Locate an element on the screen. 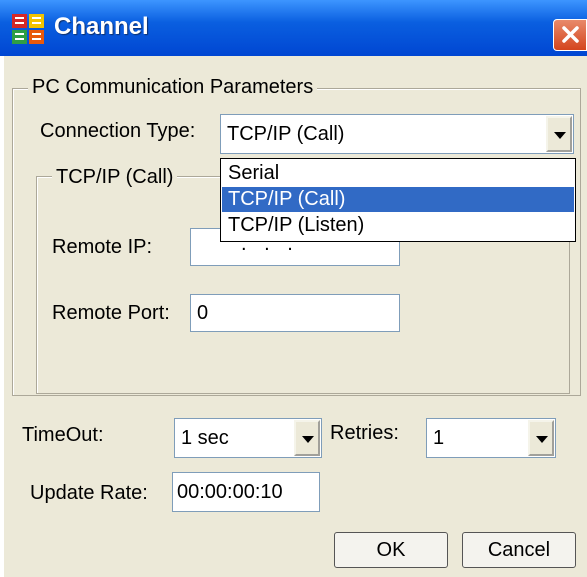 This screenshot has height=577, width=587. list-item-serial: Serial is located at coordinates (398, 173).